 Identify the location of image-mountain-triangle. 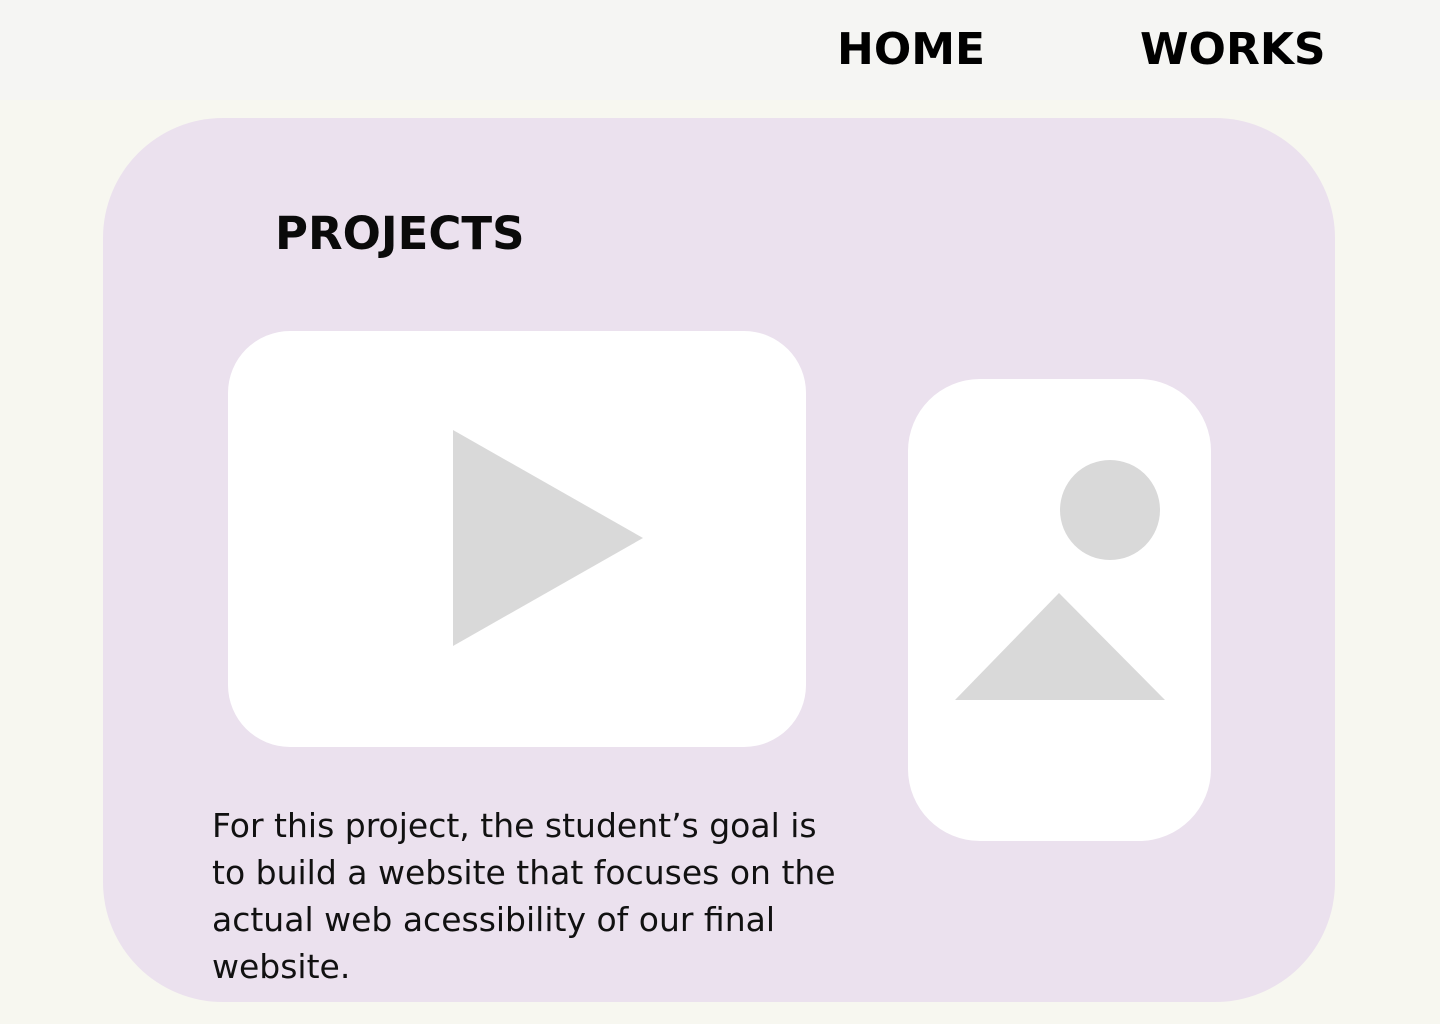
(1060, 646).